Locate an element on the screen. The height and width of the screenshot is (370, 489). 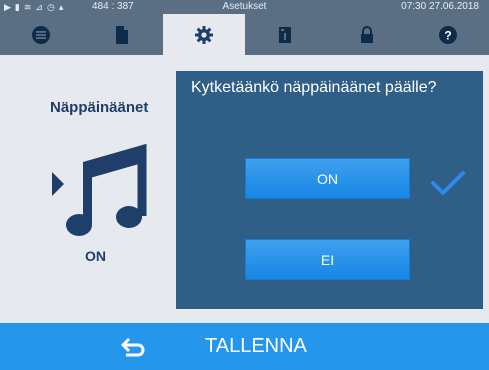
list-icon is located at coordinates (40, 34).